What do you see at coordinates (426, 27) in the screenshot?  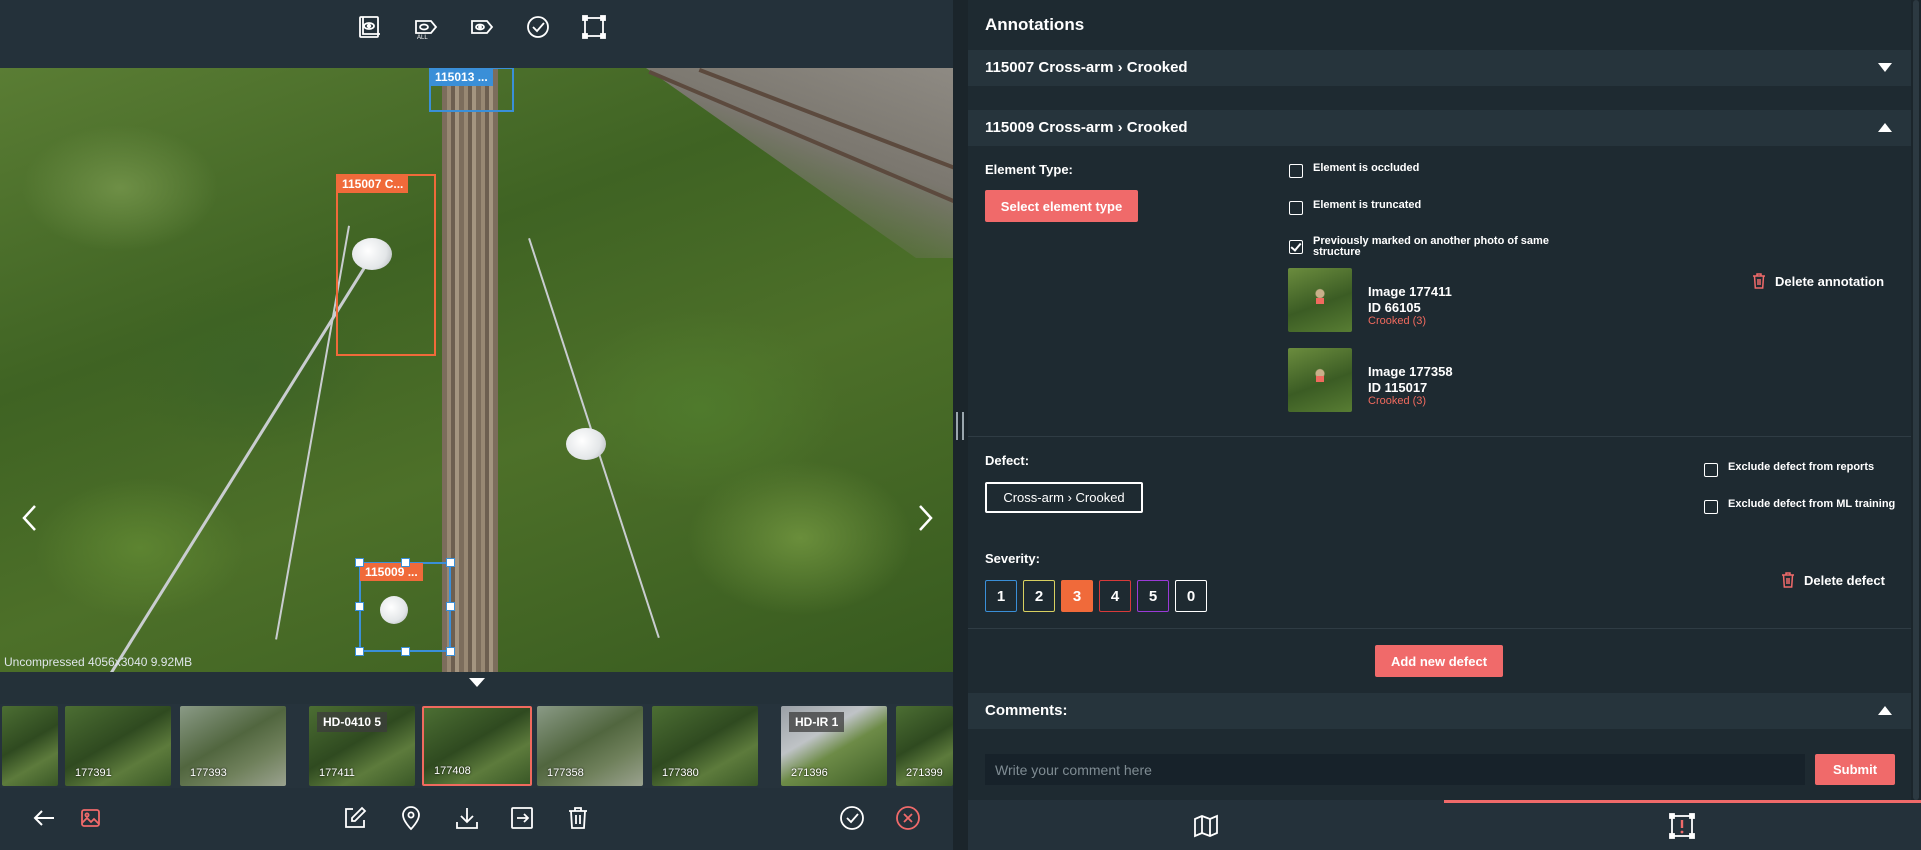 I see `show-all-labels-icon: ALL` at bounding box center [426, 27].